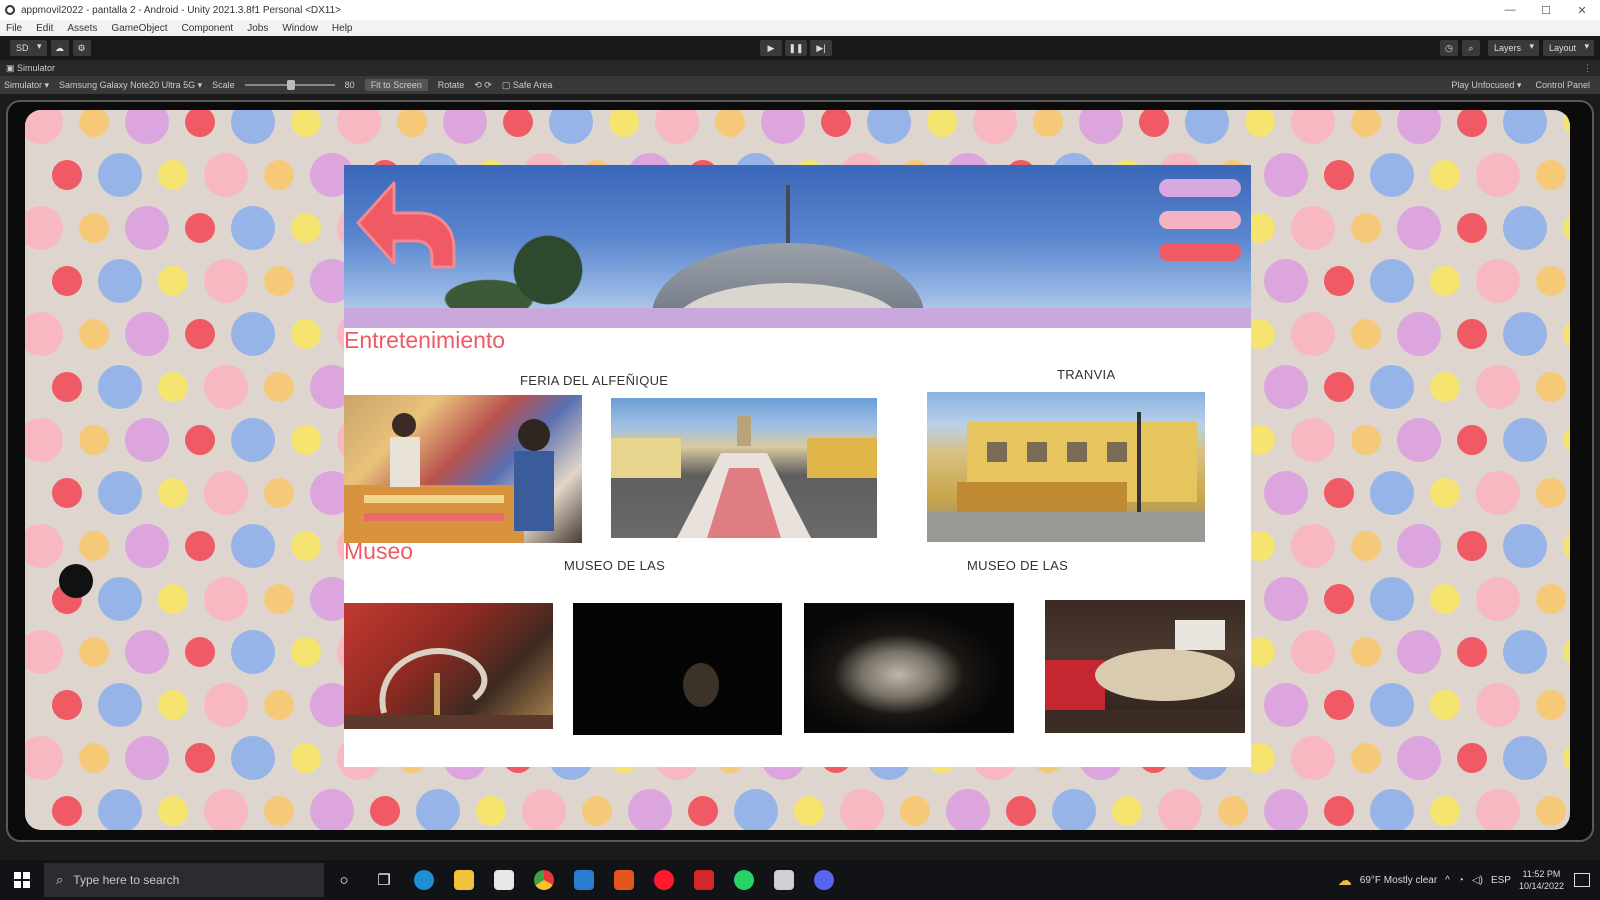 The height and width of the screenshot is (900, 1600). Describe the element at coordinates (1562, 85) in the screenshot. I see `control-panel-button: Control Panel` at that location.